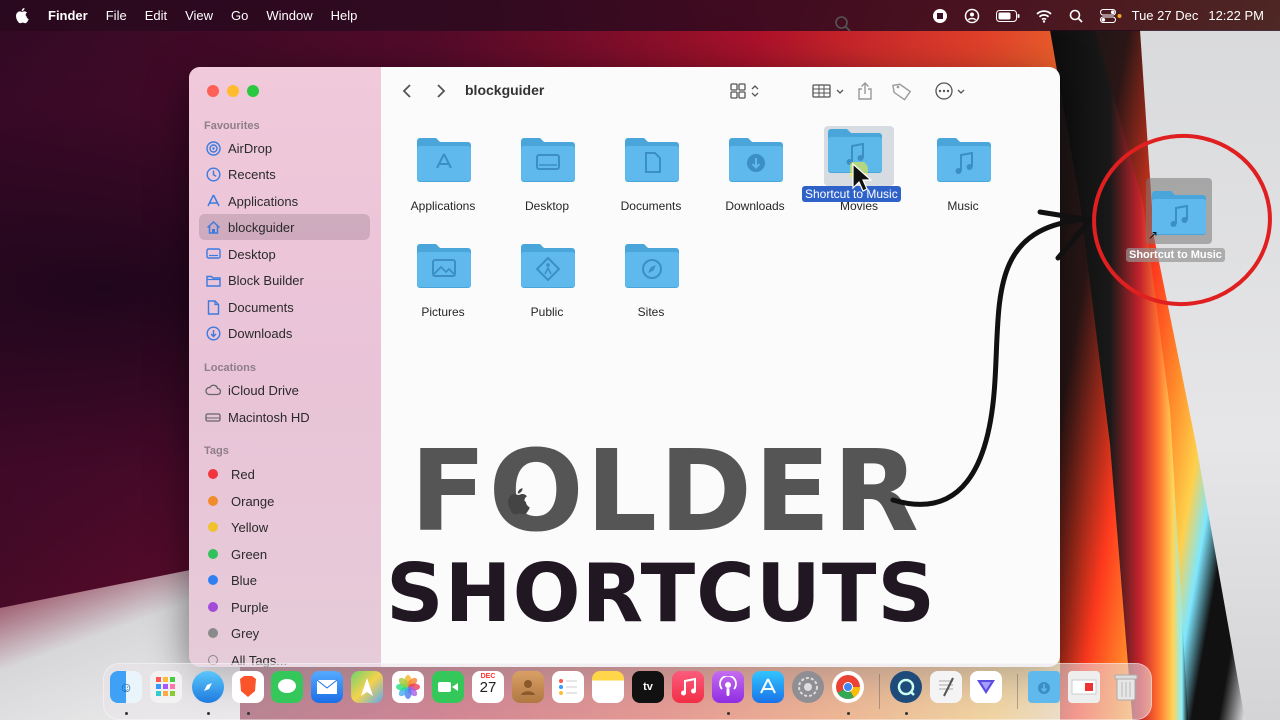 The height and width of the screenshot is (720, 1280). What do you see at coordinates (808, 687) in the screenshot?
I see `system-preferences-dock-icon` at bounding box center [808, 687].